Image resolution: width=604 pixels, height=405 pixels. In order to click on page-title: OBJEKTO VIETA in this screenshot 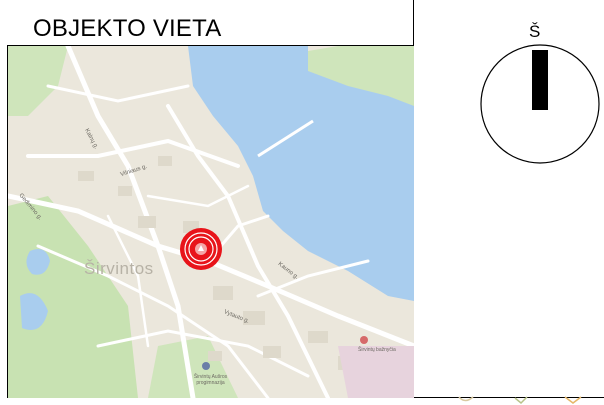, I will do `click(127, 28)`.